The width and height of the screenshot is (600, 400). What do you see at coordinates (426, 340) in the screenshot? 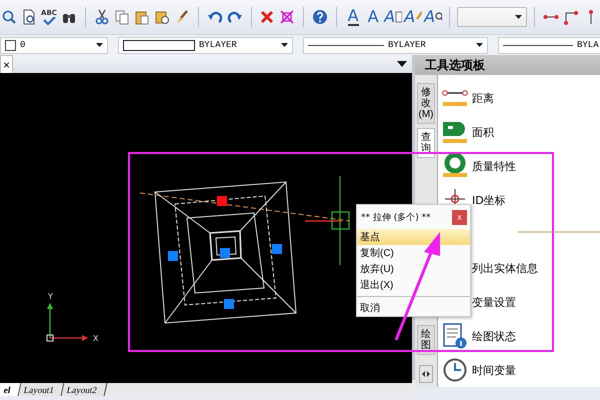
I see `palette-side-tab: 绘图` at bounding box center [426, 340].